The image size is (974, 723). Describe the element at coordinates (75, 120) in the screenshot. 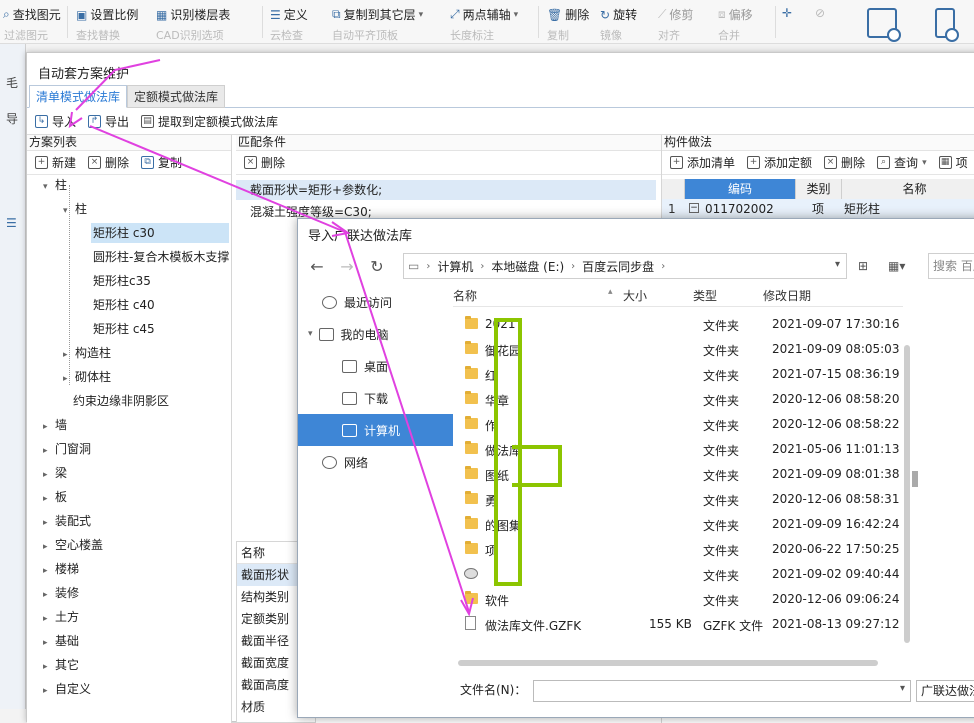

I see `arrowhead-icon` at that location.